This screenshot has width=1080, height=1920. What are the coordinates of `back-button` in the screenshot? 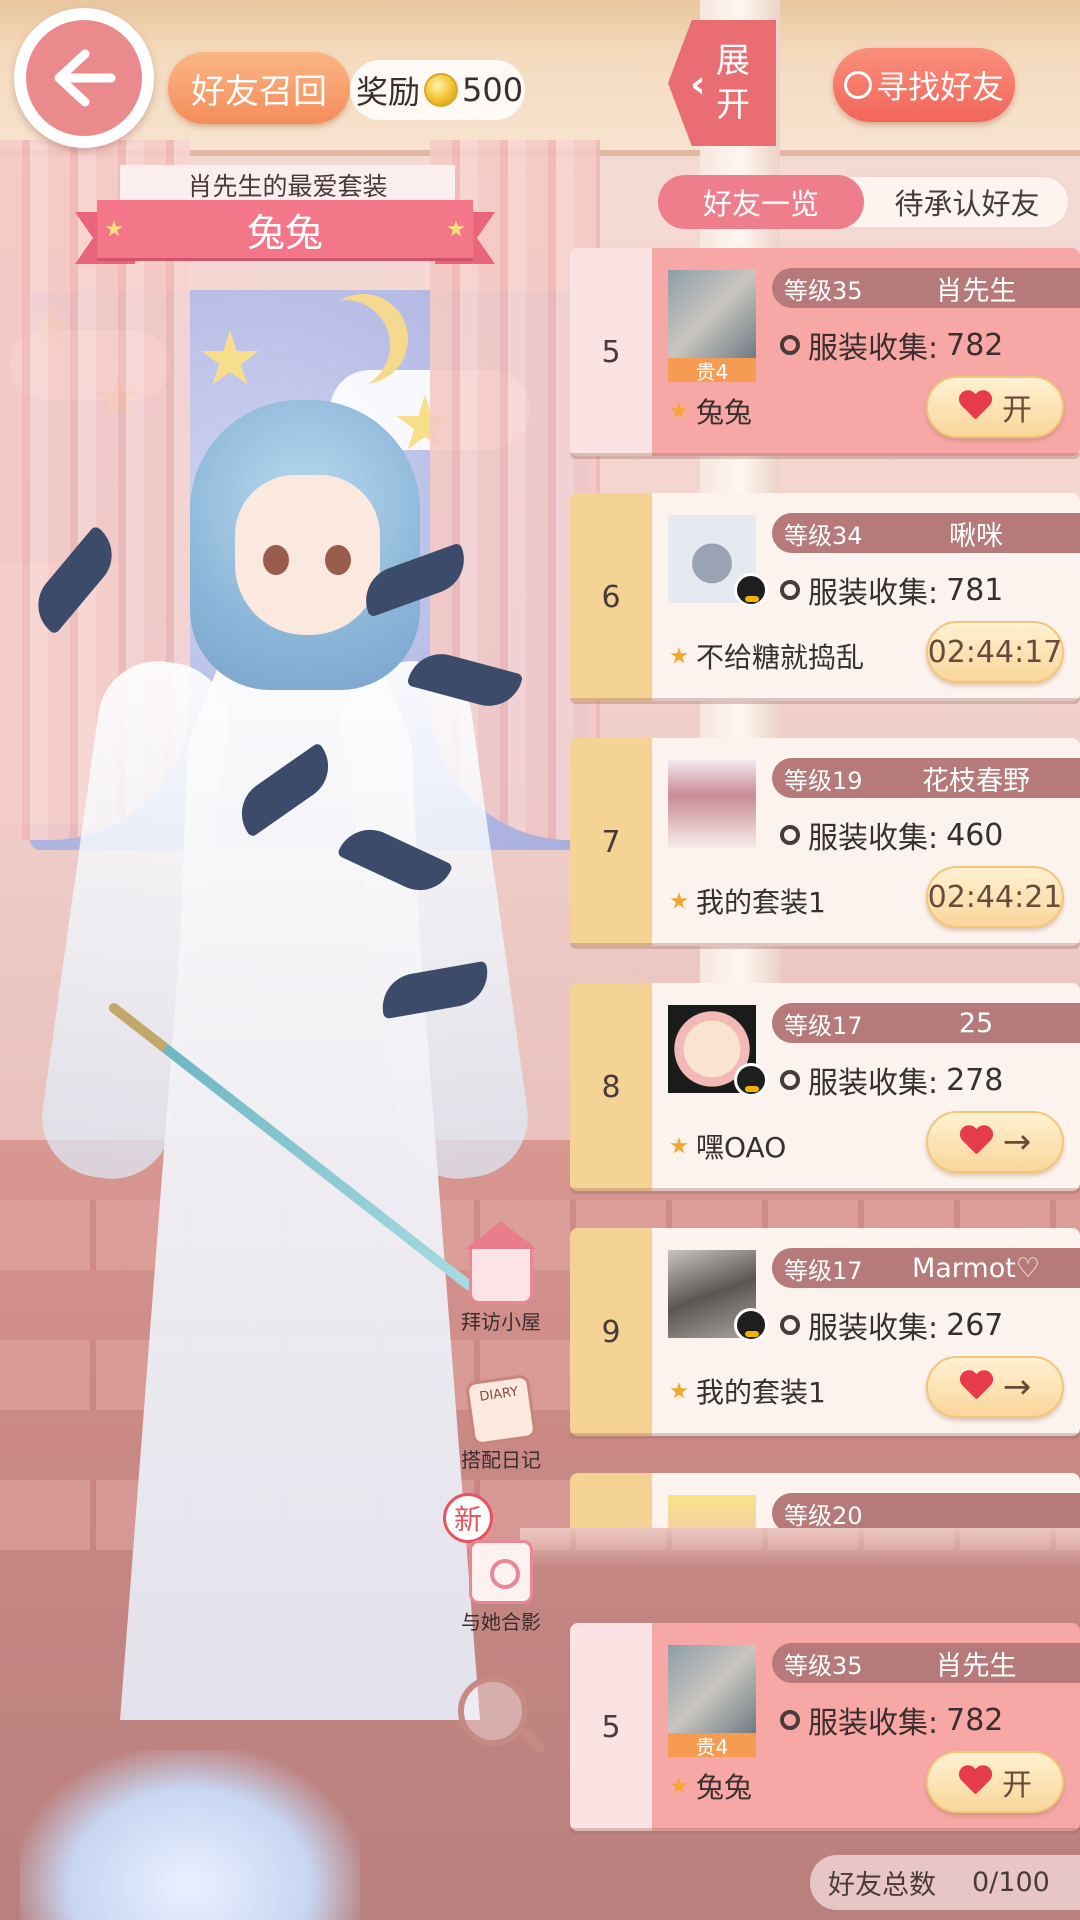 It's located at (84, 78).